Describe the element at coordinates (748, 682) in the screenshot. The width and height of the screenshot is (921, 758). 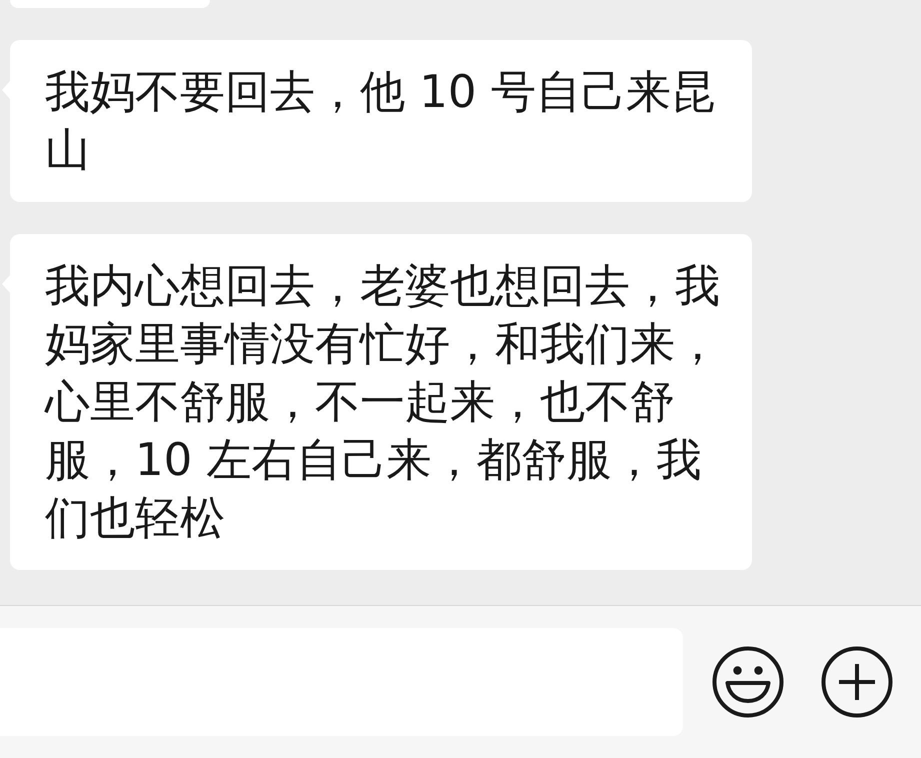
I see `smiley-icon` at that location.